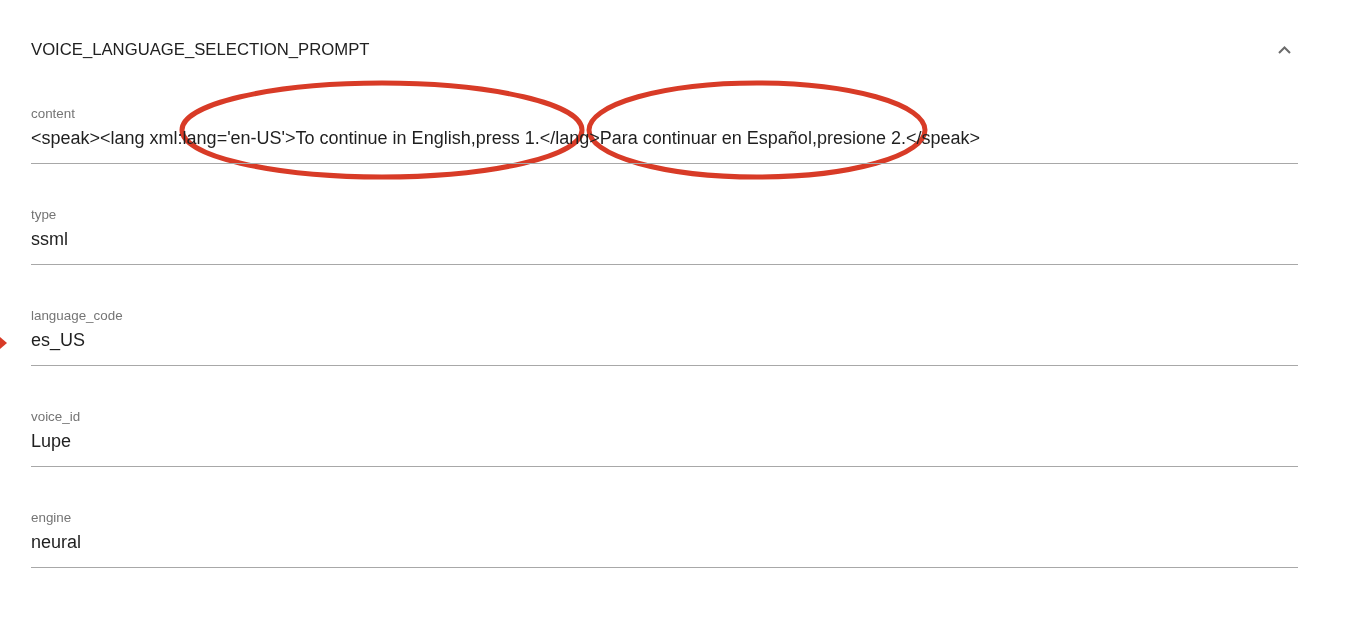 The image size is (1346, 632). I want to click on text-field: voice_id Lupe, so click(664, 438).